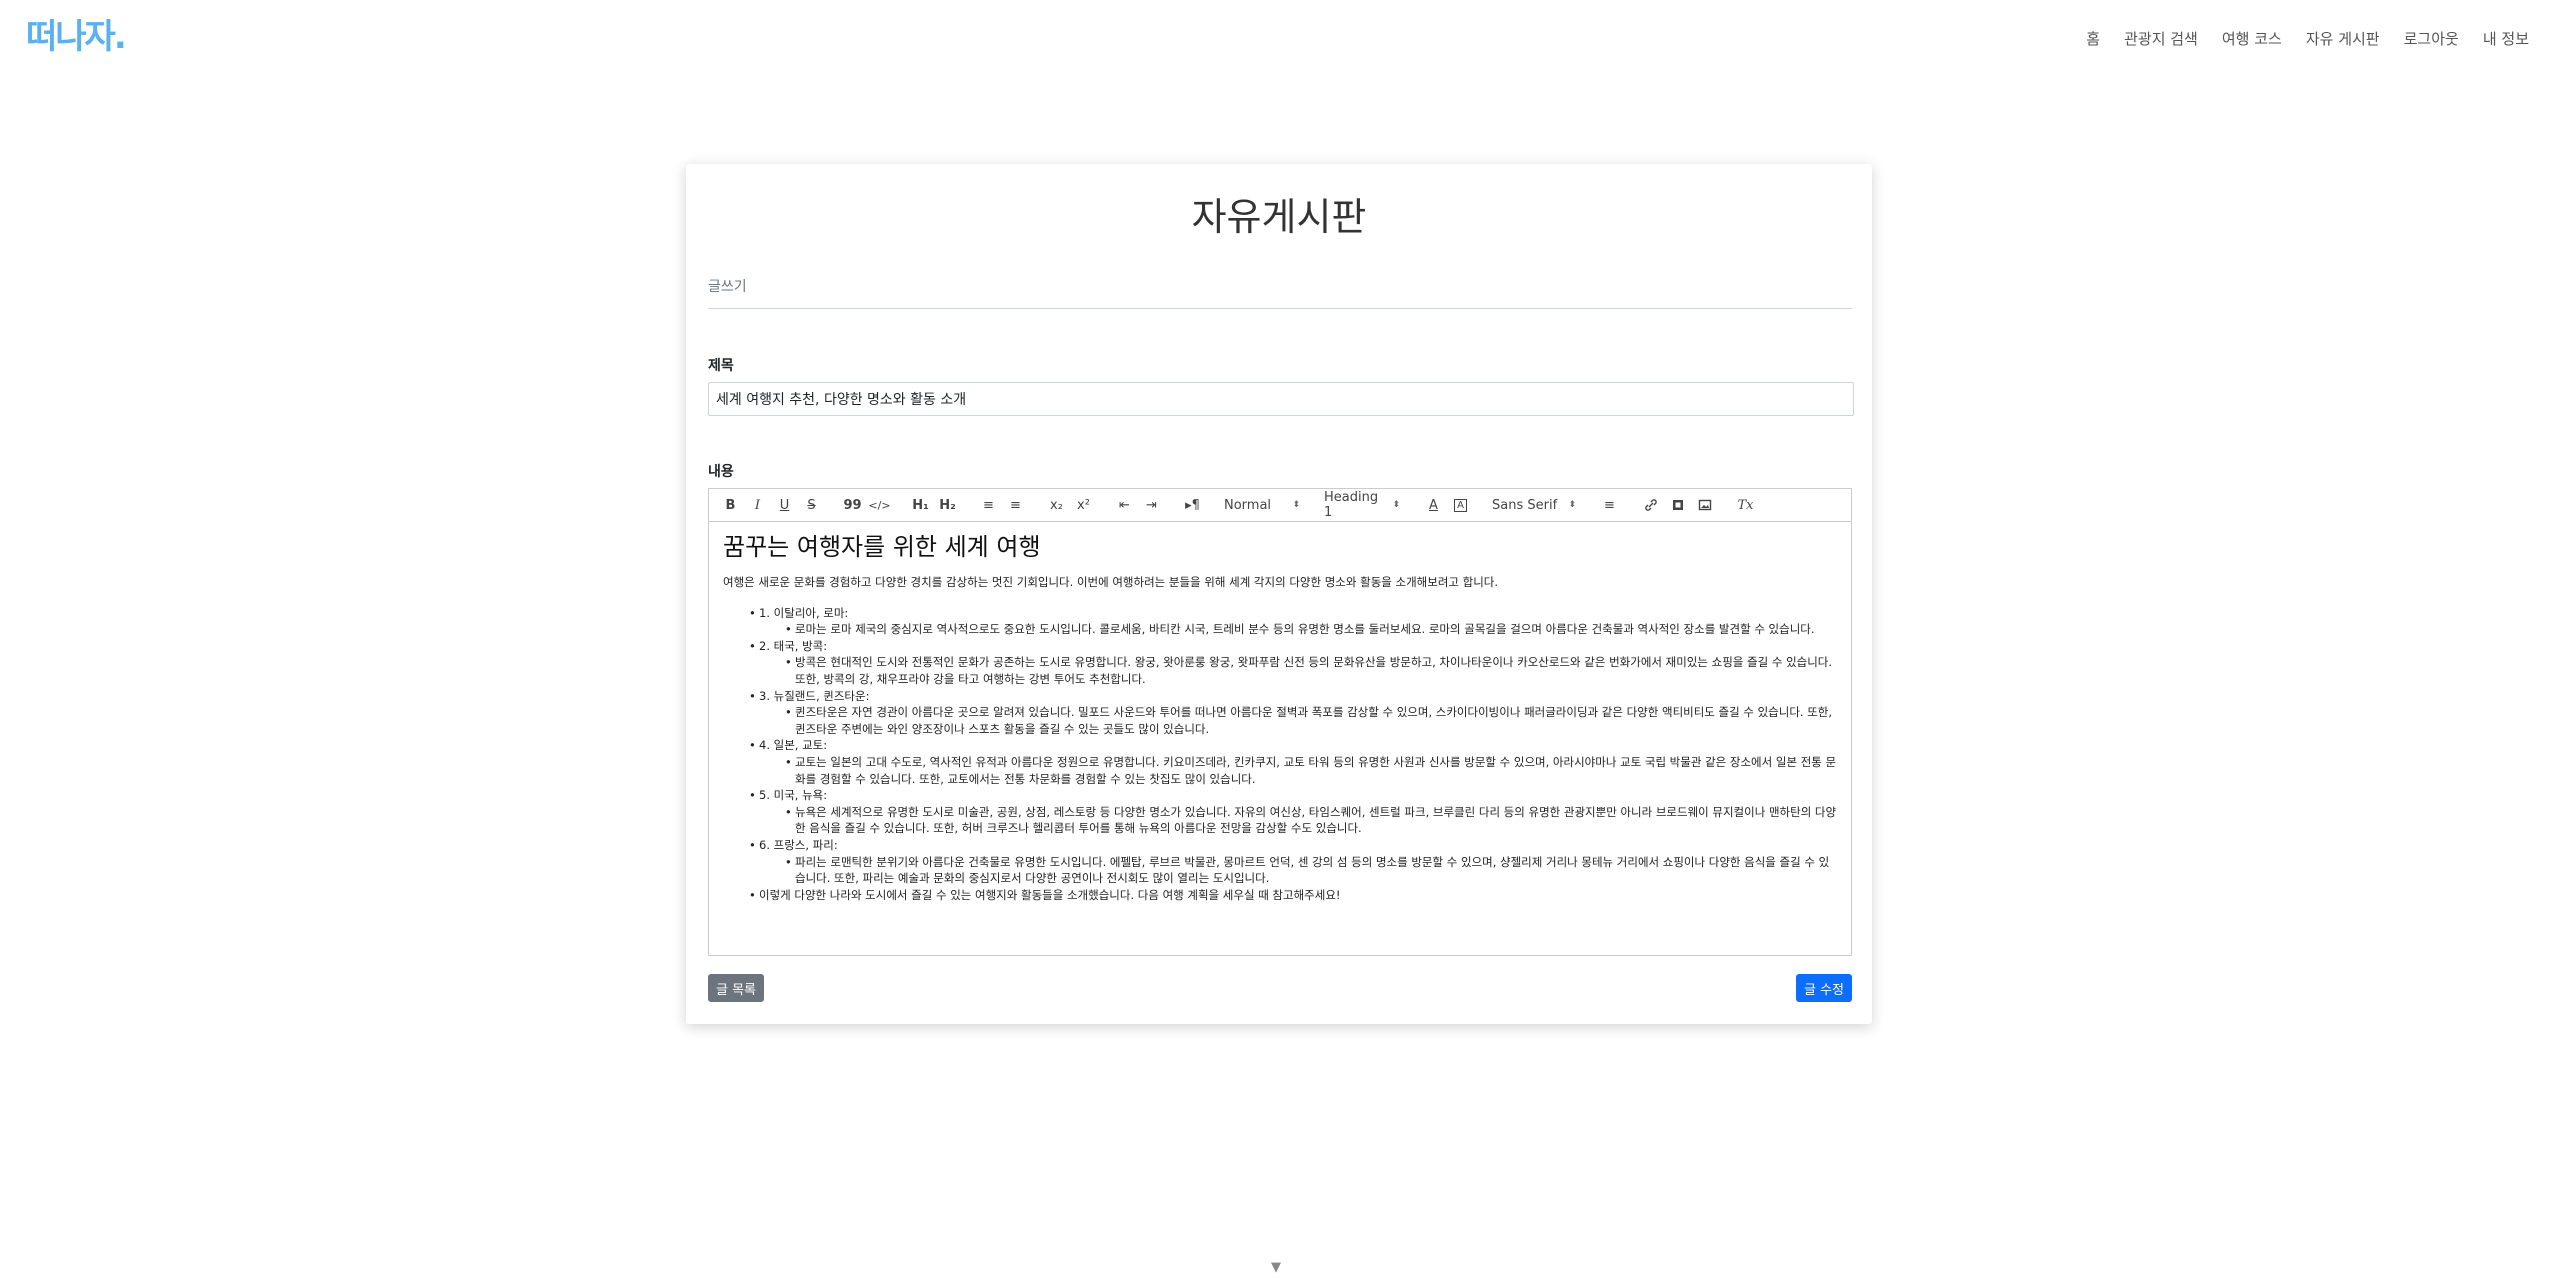 The width and height of the screenshot is (2559, 1278). What do you see at coordinates (798, 844) in the screenshot?
I see `list-item-title: 6. 프랑스, 파리:` at bounding box center [798, 844].